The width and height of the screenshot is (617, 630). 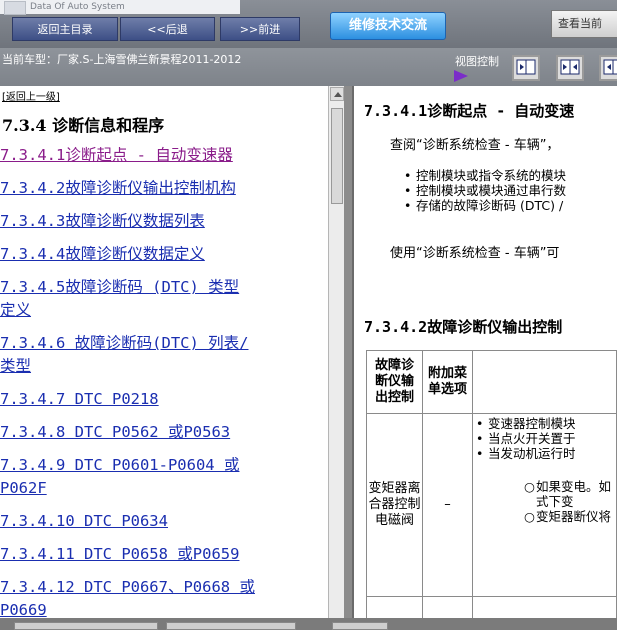 I want to click on split-right-icon, so click(x=610, y=67).